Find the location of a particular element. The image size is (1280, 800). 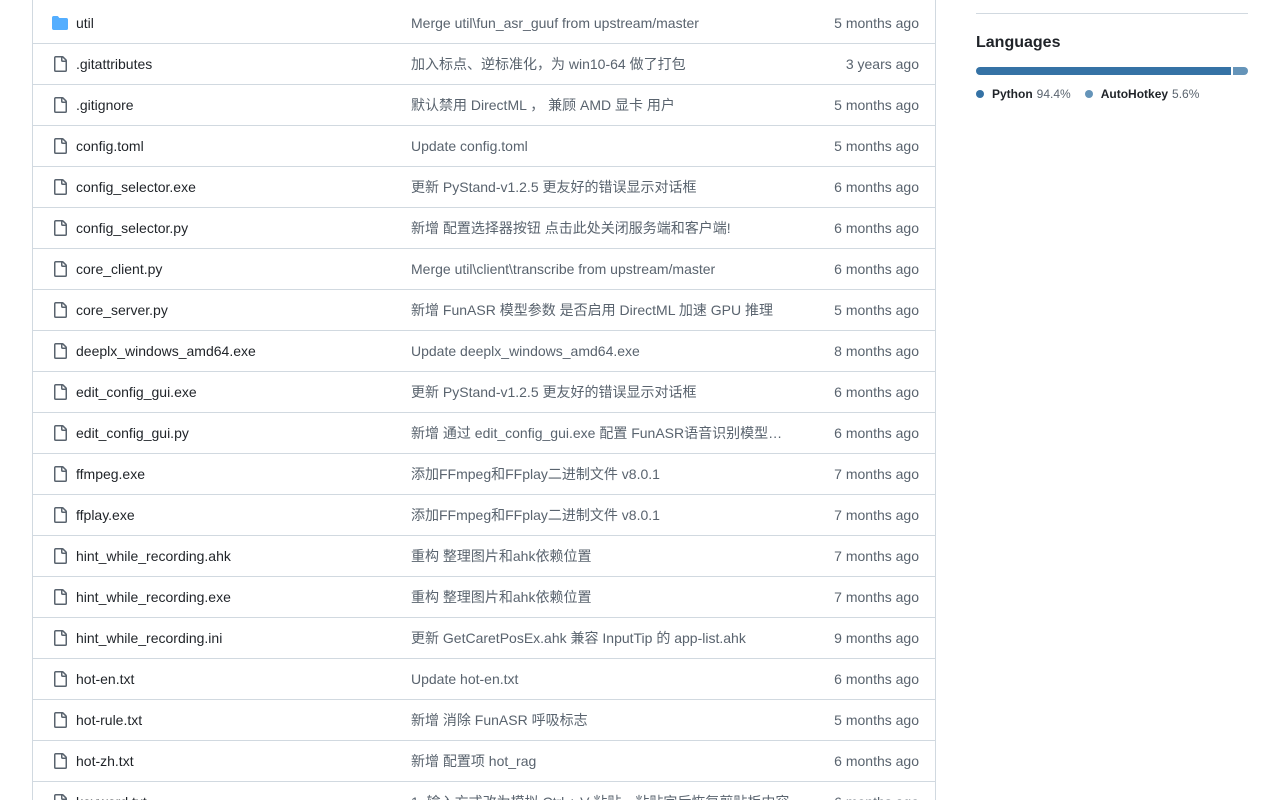

languages-heading: Languages is located at coordinates (1018, 42).